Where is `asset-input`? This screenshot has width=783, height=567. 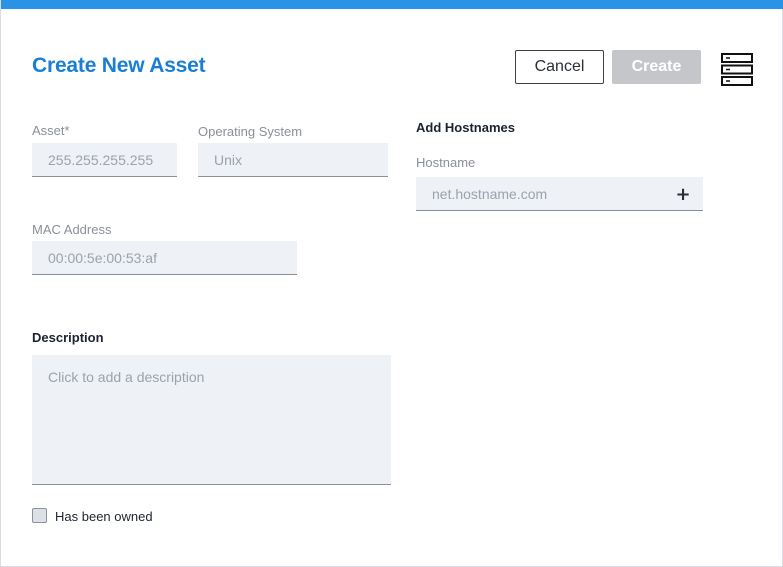 asset-input is located at coordinates (104, 160).